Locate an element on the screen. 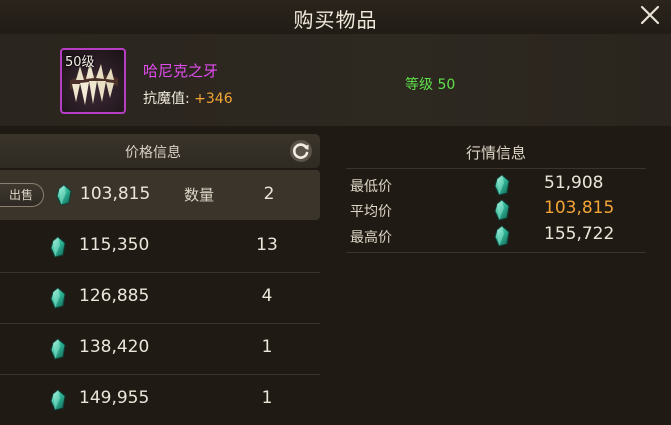  listing-row: 115,350 13 is located at coordinates (160, 247).